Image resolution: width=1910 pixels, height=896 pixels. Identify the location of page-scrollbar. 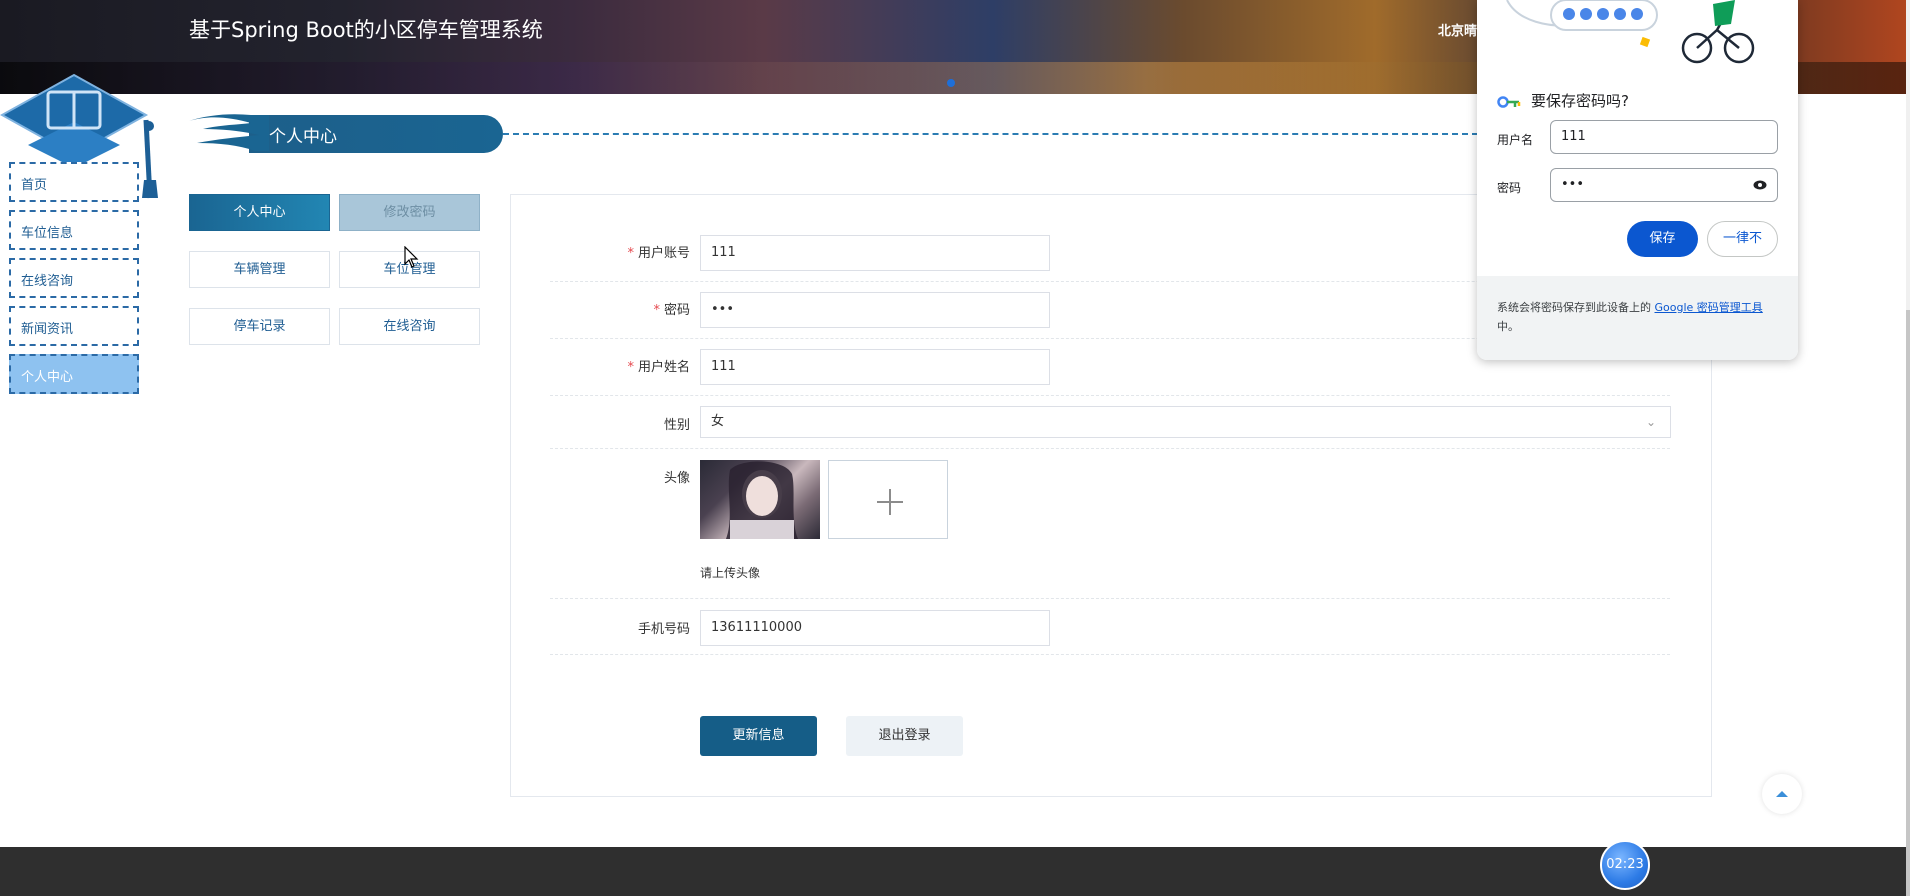
(1908, 448).